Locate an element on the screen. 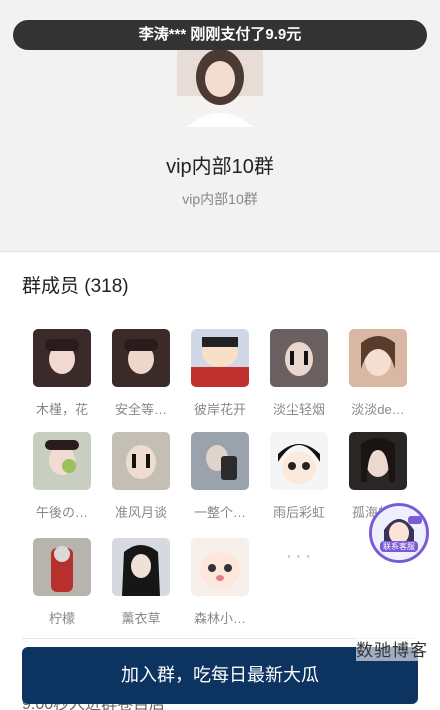 Image resolution: width=440 pixels, height=710 pixels. payment-toast: 李涛*** 刚刚支付了9.9元 is located at coordinates (220, 35).